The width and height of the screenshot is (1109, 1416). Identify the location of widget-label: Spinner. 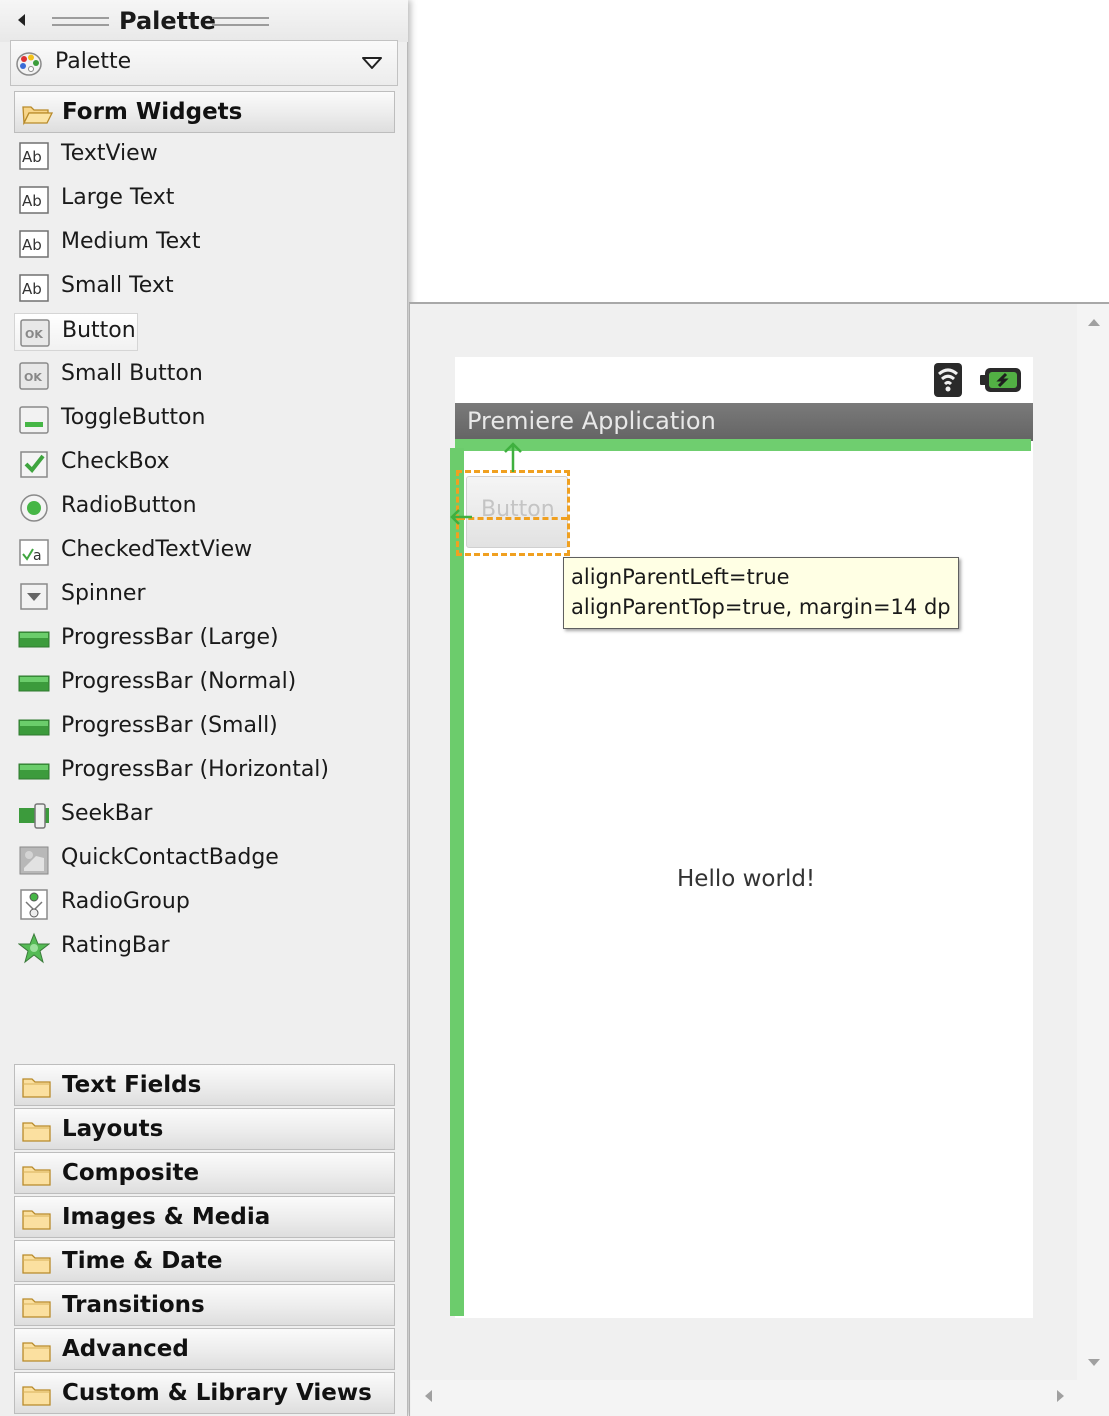
(103, 593).